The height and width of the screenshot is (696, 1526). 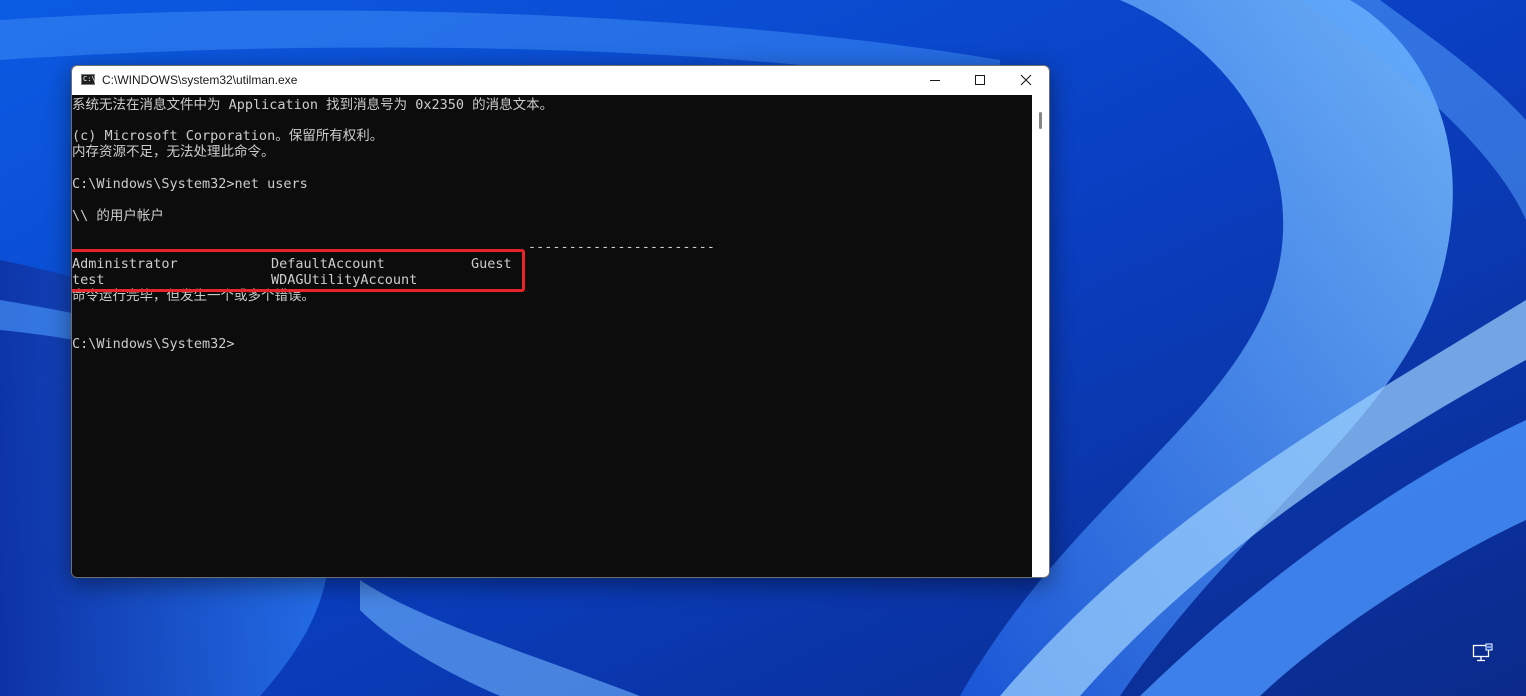 What do you see at coordinates (173, 152) in the screenshot?
I see `console-line-memory-error: 内存资源不足，无法处理此命令。` at bounding box center [173, 152].